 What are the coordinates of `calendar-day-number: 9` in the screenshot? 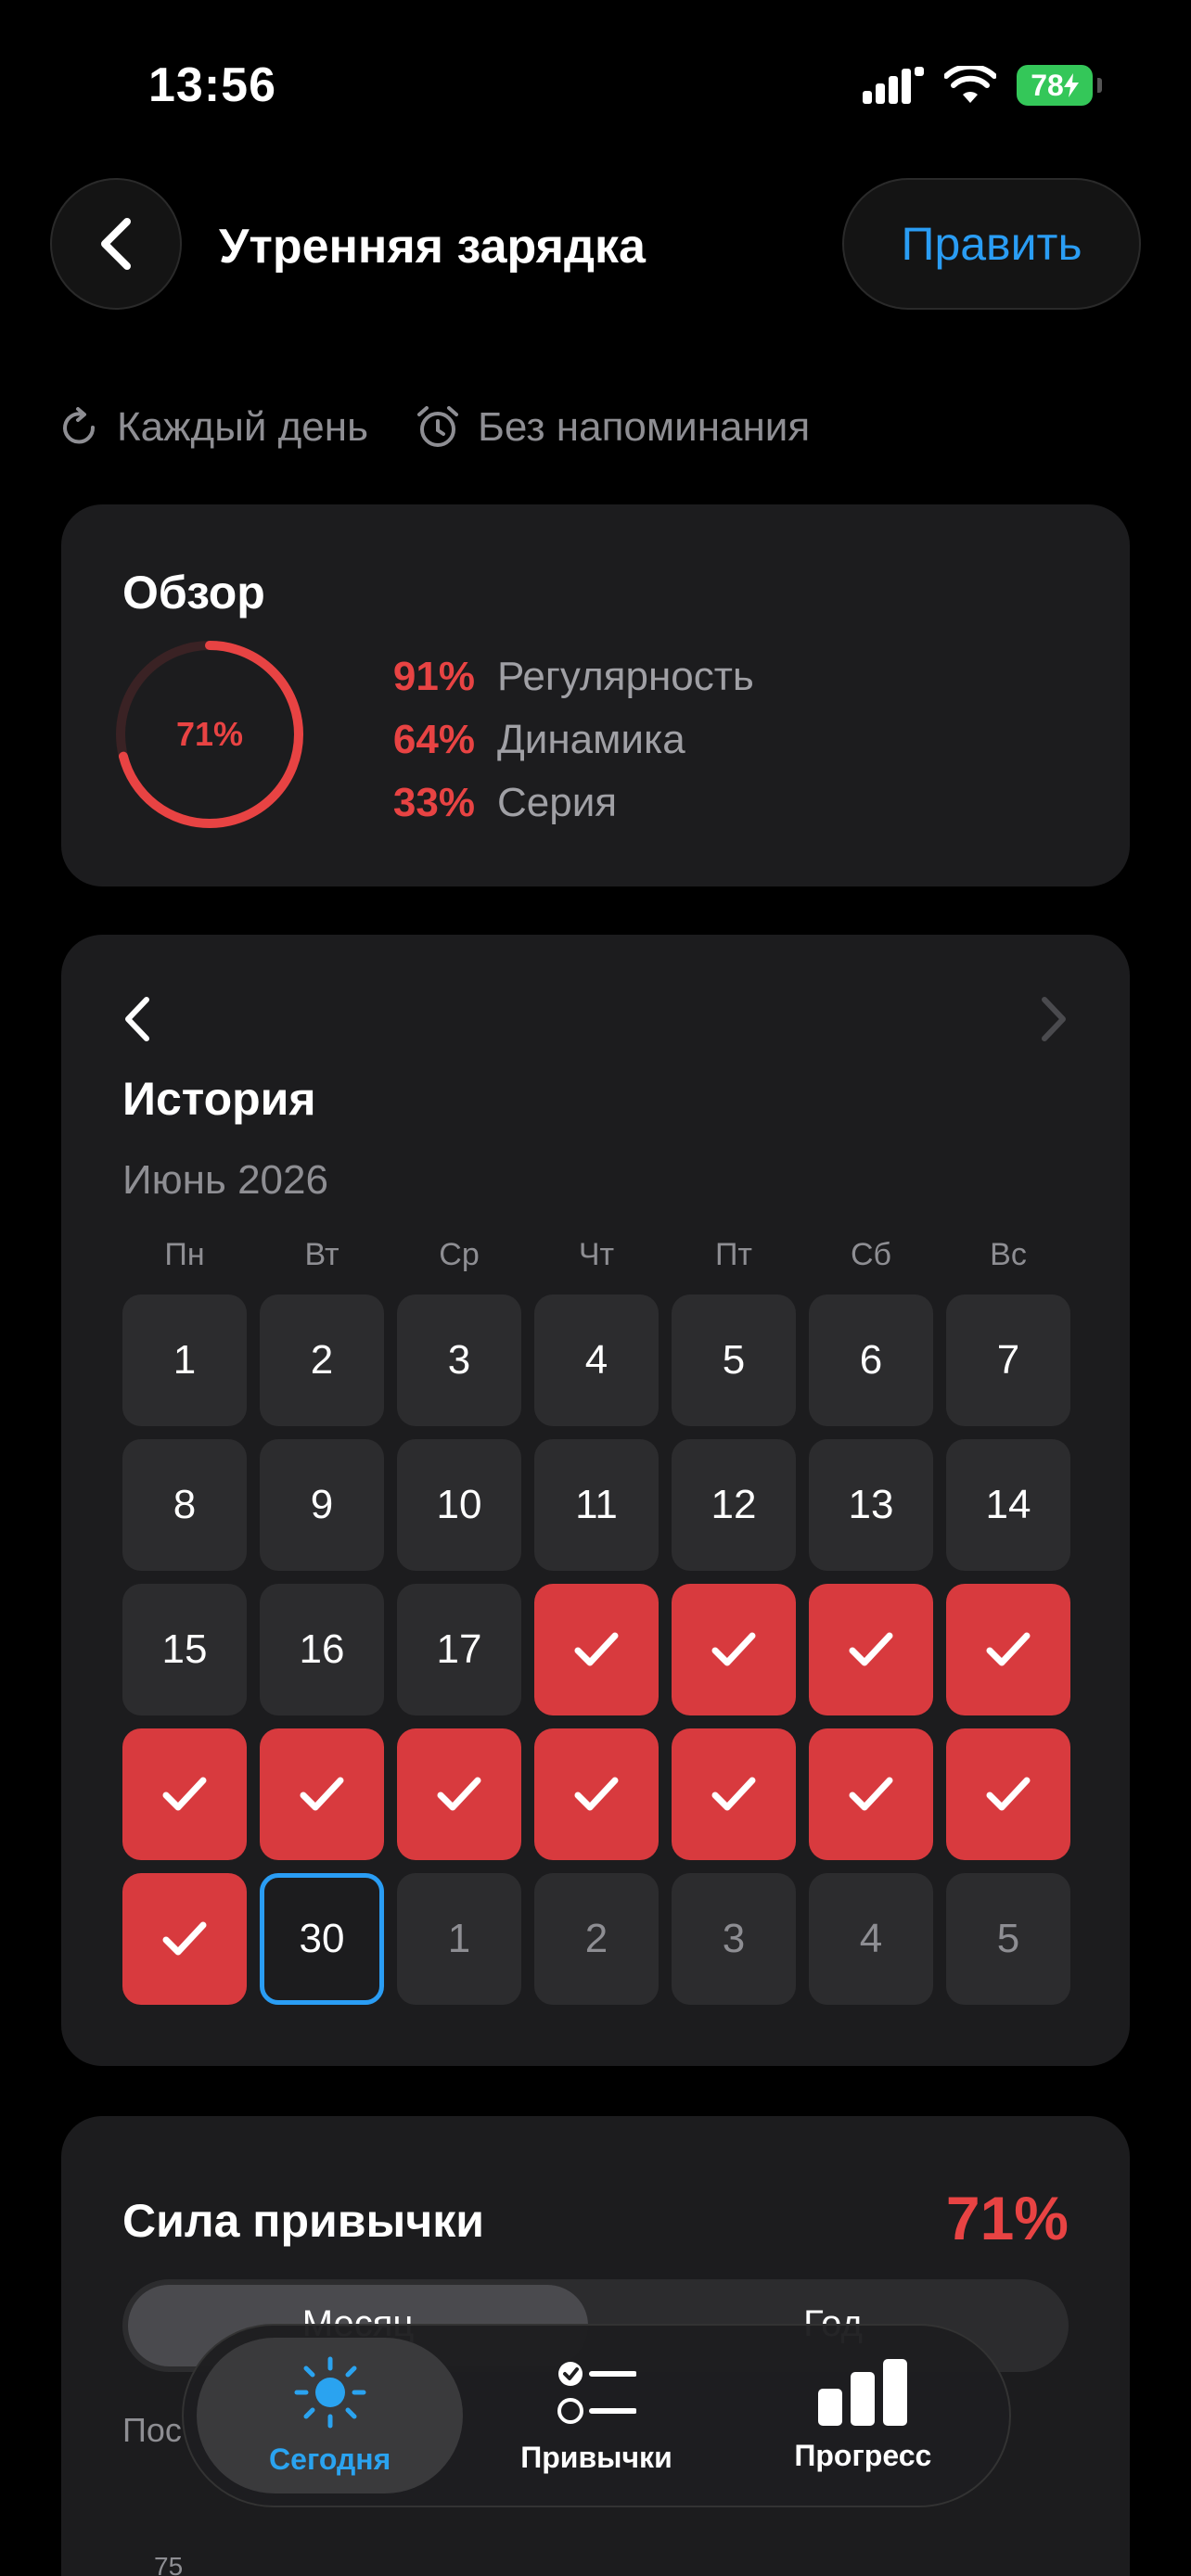 It's located at (322, 1505).